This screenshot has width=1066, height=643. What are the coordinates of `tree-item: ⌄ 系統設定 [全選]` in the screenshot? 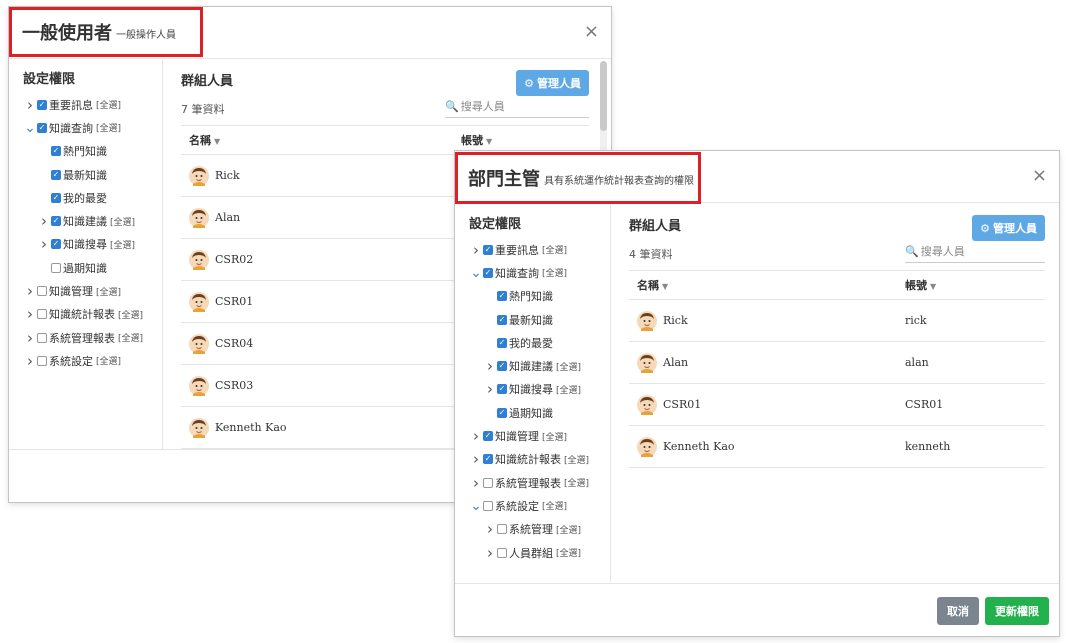 It's located at (539, 505).